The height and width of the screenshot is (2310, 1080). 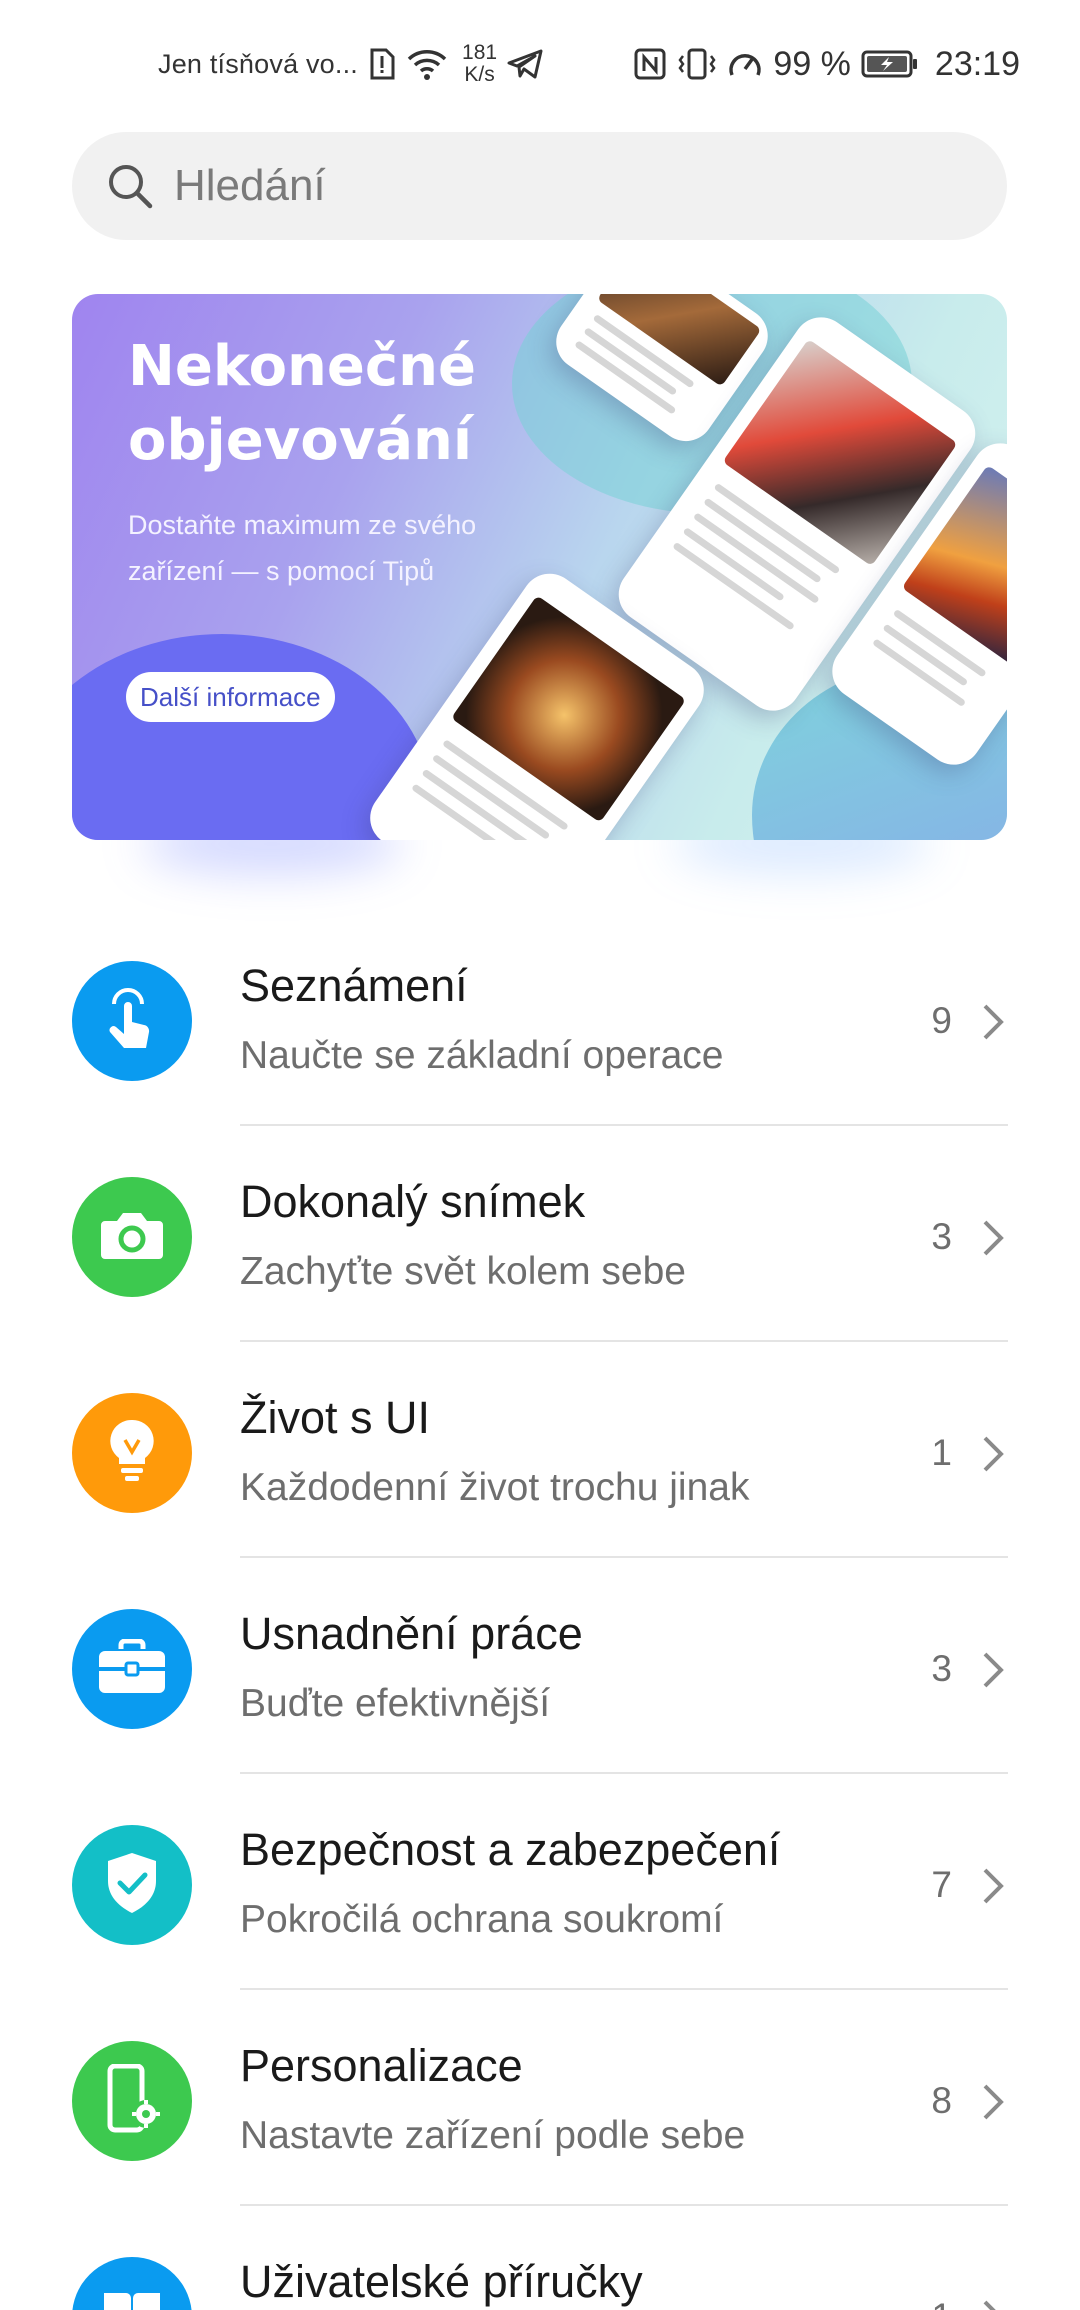 I want to click on category-subtitle: Buďte efektivnější, so click(x=395, y=1703).